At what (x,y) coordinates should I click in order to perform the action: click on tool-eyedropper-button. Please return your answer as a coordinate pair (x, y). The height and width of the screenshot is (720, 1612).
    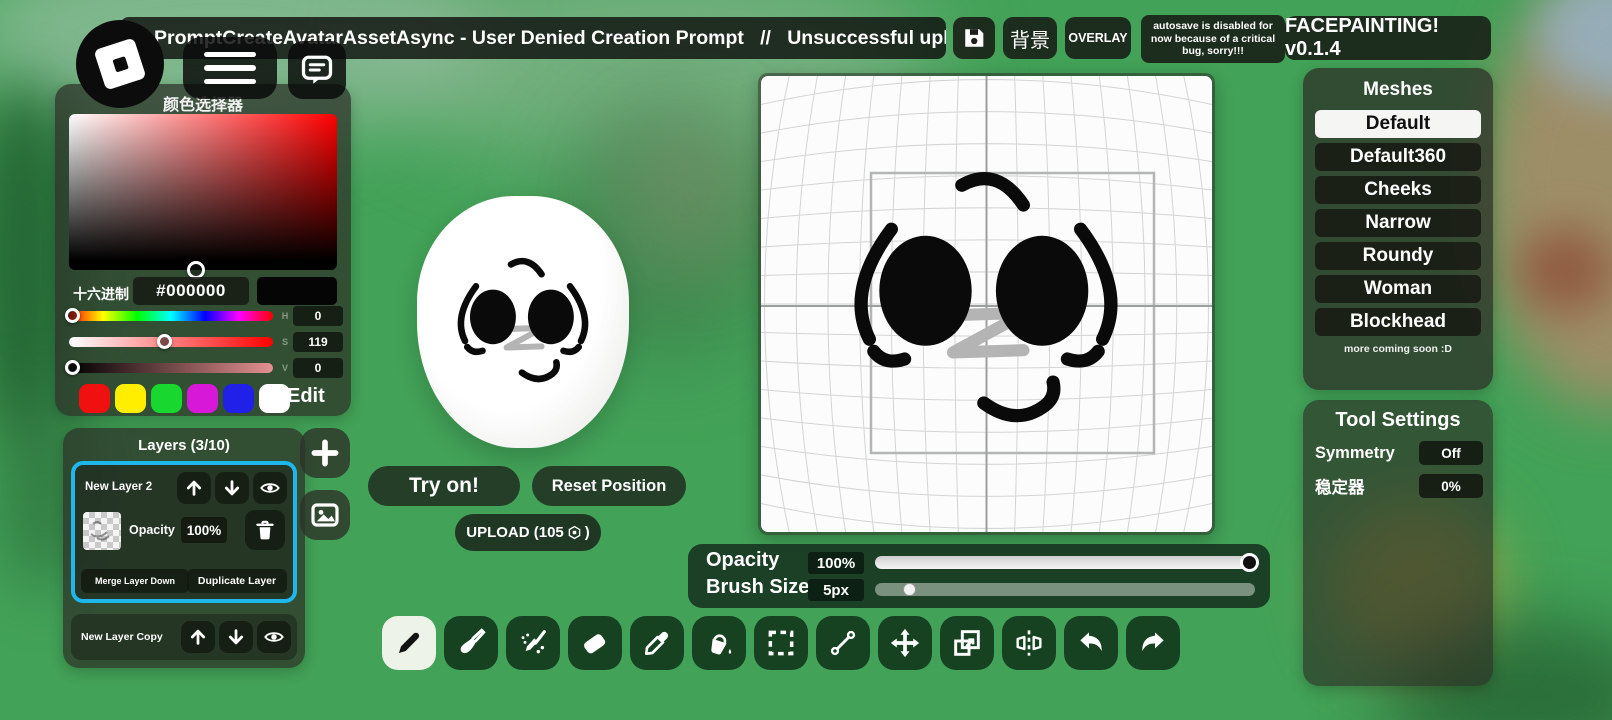
    Looking at the image, I should click on (657, 643).